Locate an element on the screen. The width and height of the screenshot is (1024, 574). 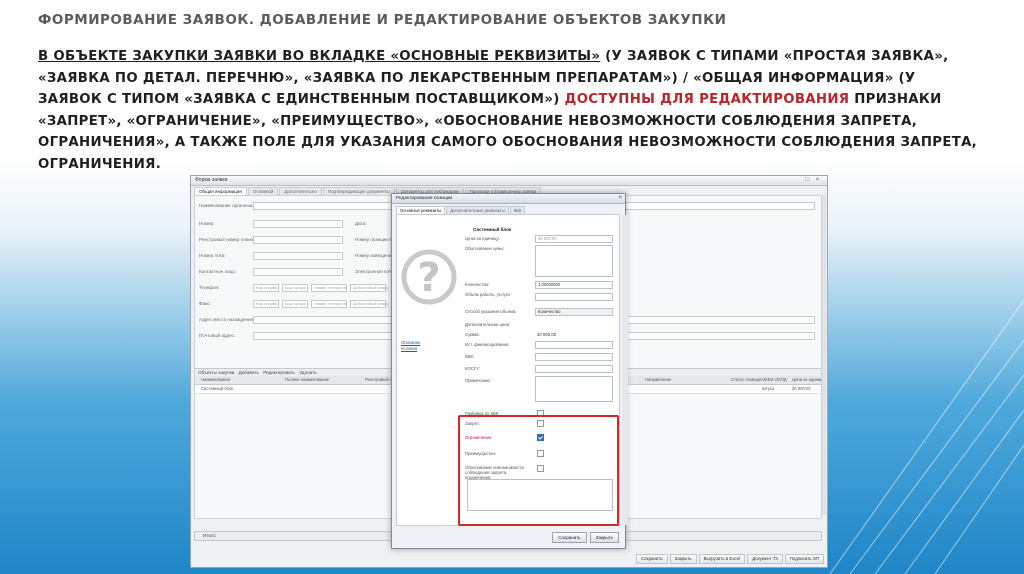
close-icon: × is located at coordinates (817, 180).